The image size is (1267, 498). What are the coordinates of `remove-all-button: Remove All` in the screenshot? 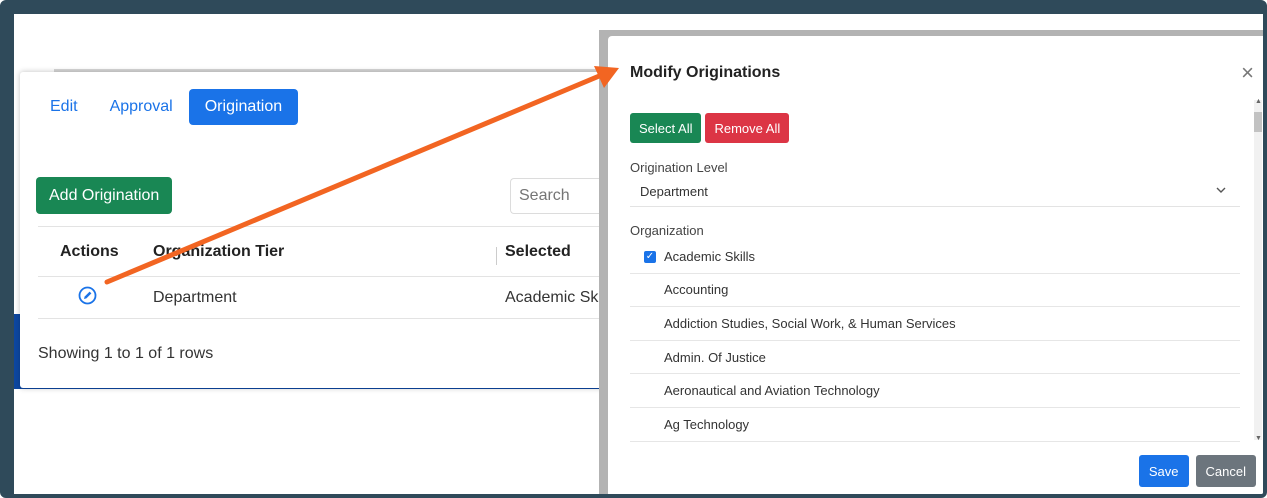 It's located at (747, 128).